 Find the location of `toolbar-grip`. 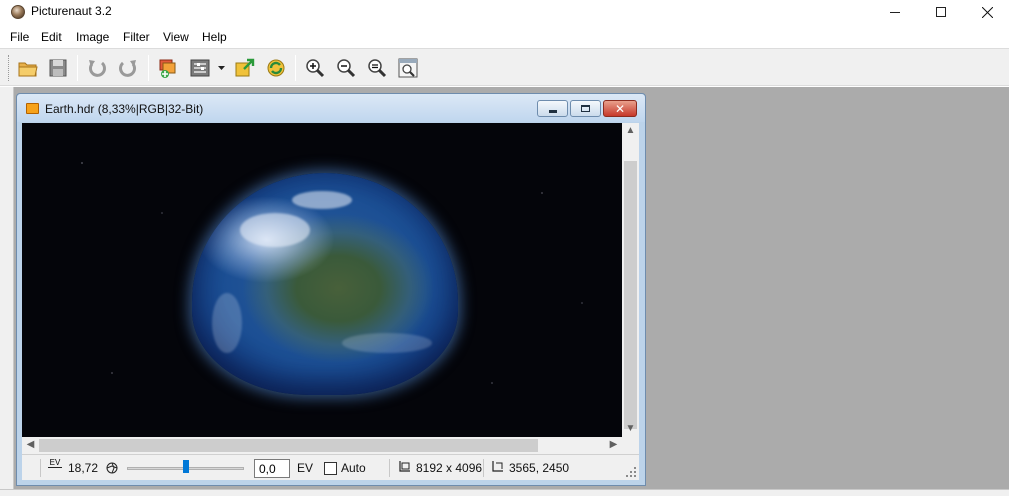

toolbar-grip is located at coordinates (9, 68).